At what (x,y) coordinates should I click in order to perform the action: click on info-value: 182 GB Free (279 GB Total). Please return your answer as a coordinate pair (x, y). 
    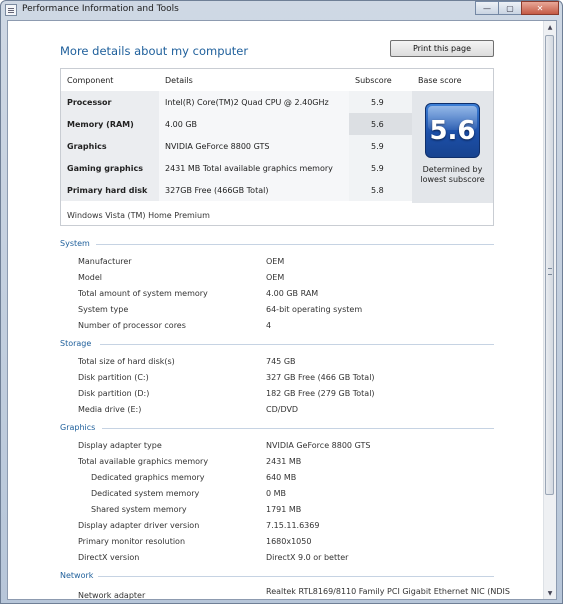
    Looking at the image, I should click on (320, 393).